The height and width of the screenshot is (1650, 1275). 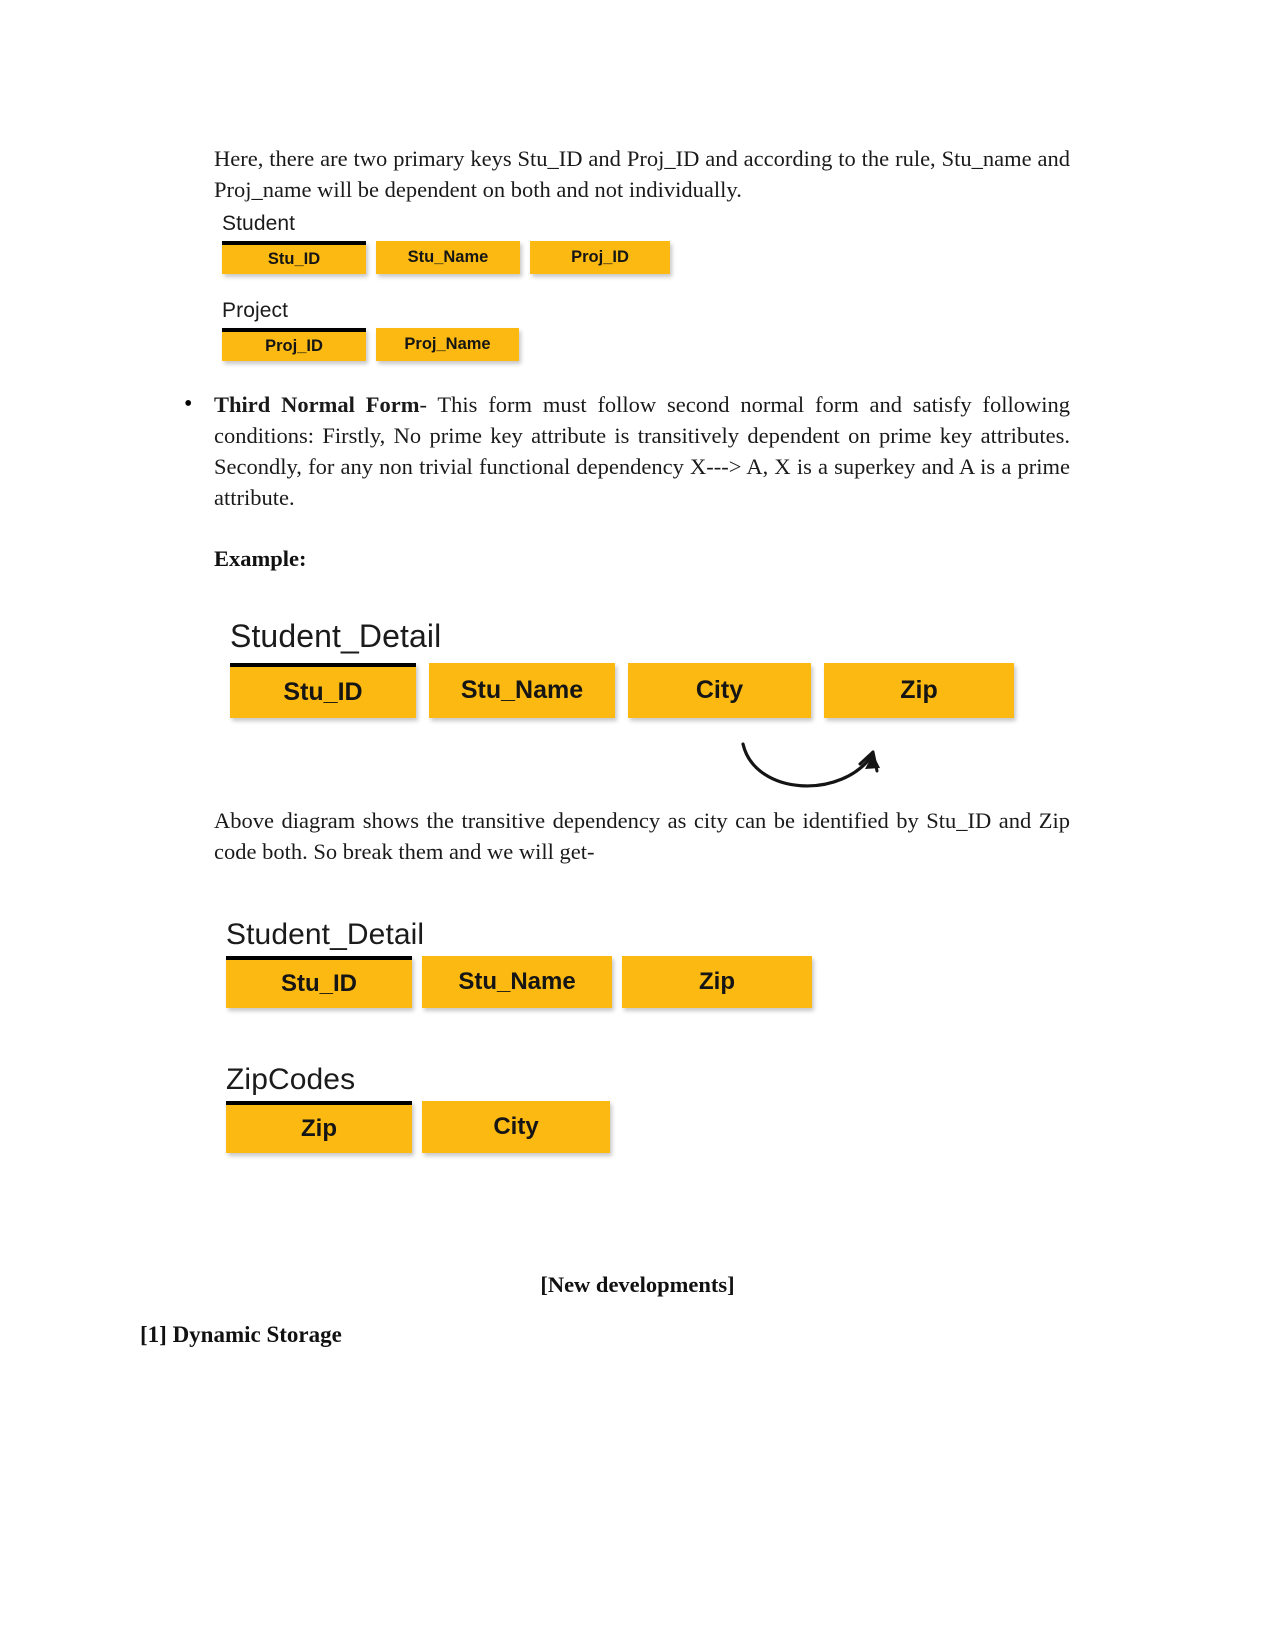 I want to click on student-detail-split-columns: Stu_ID Stu_Name Zip, so click(x=524, y=982).